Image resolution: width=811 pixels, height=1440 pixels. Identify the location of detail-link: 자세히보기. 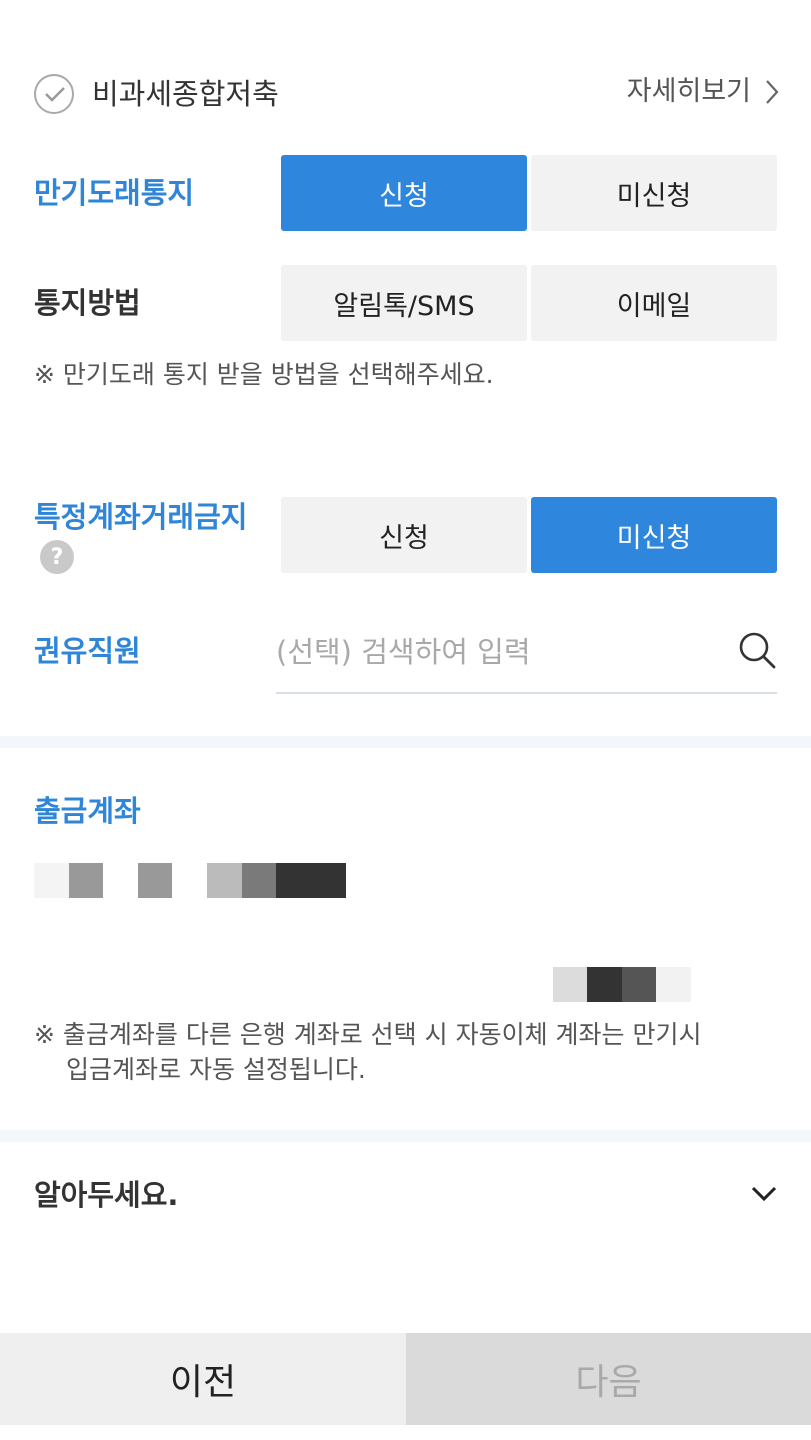
(703, 92).